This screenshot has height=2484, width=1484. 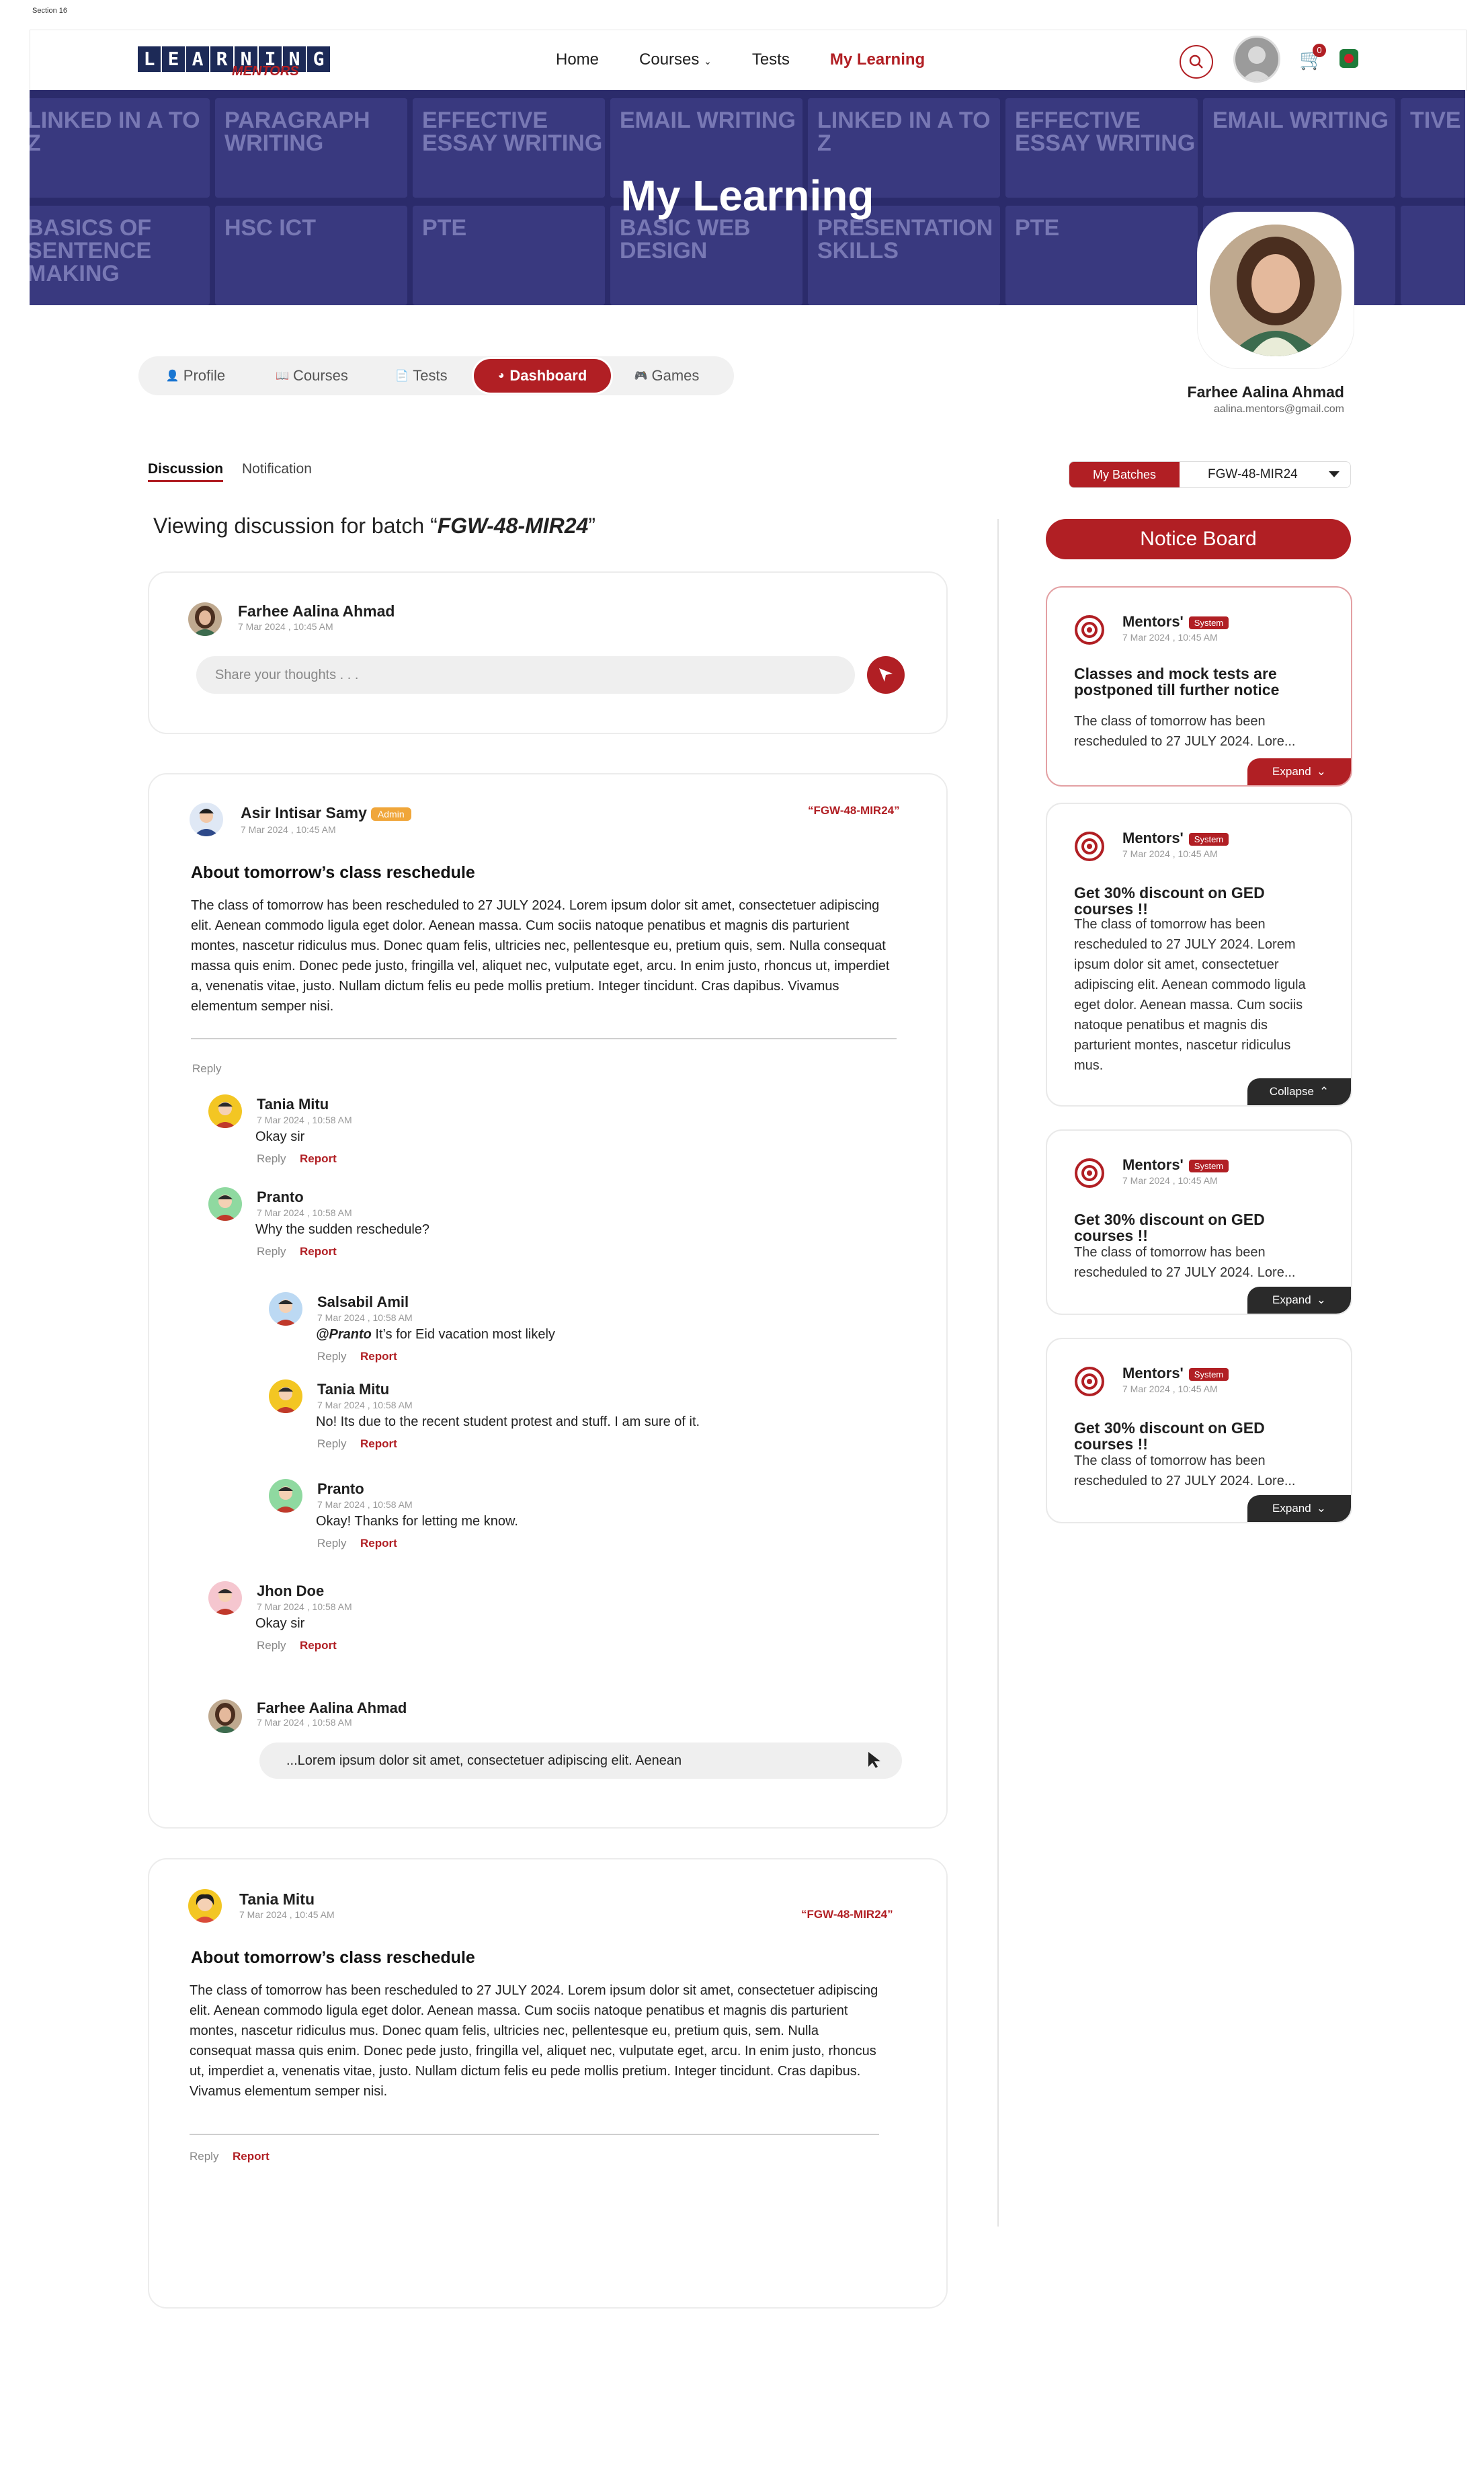 I want to click on subtab-notification: Notification, so click(x=277, y=469).